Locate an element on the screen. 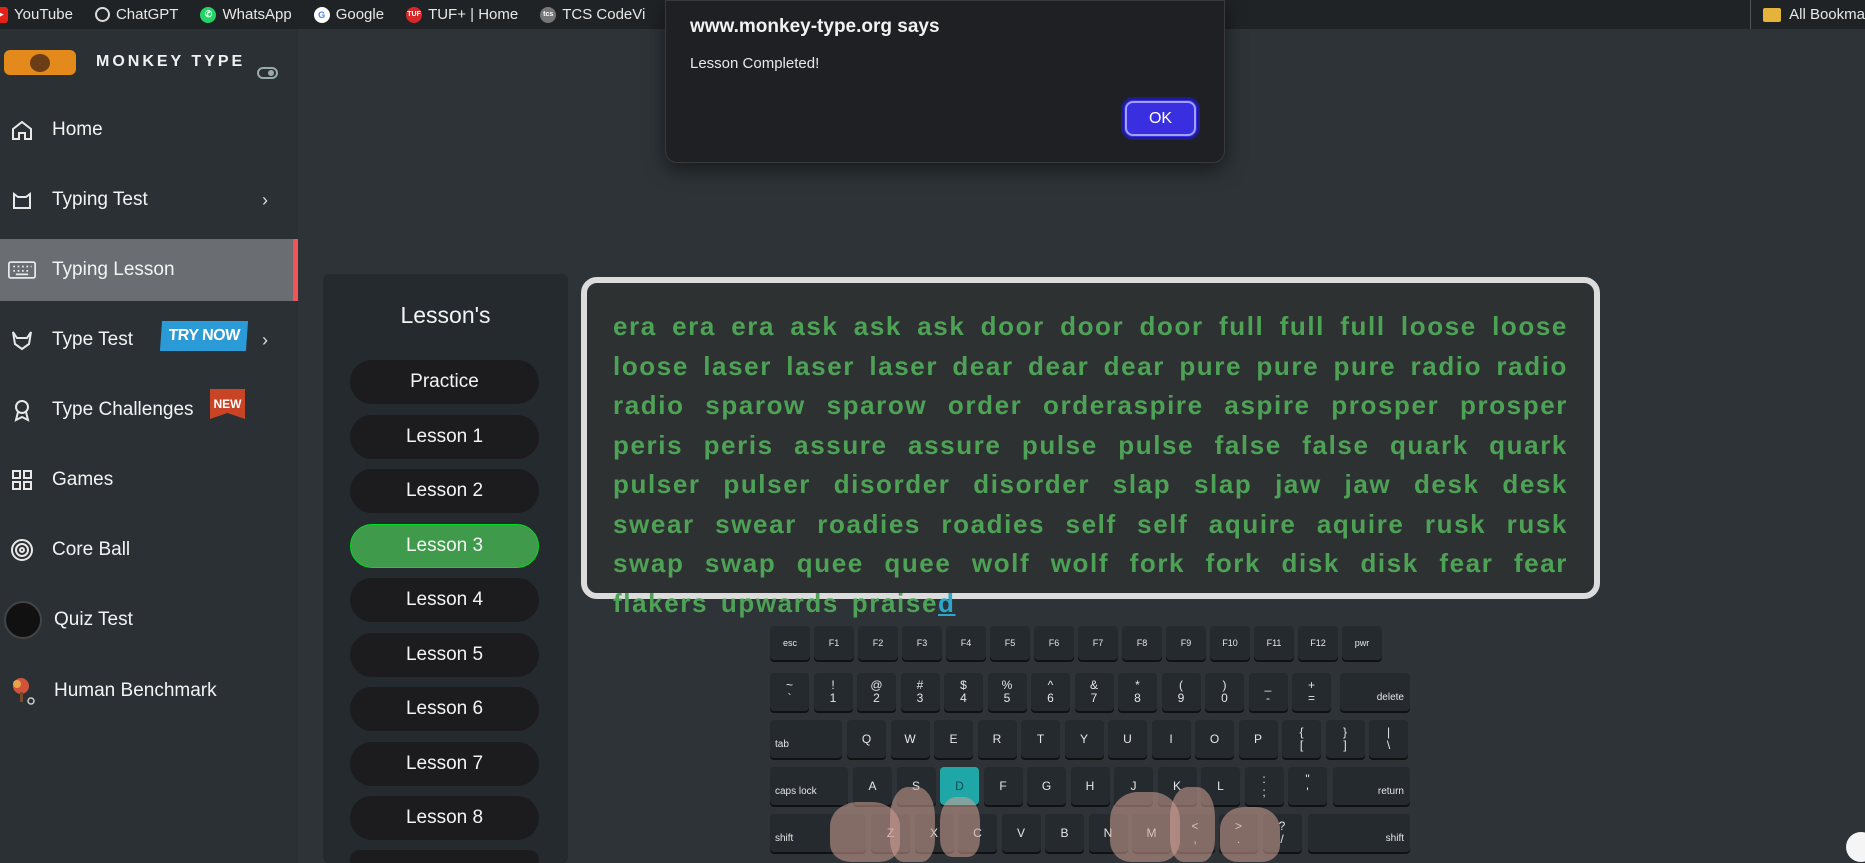 This screenshot has height=863, width=1865. key-pwr: pwr is located at coordinates (1362, 643).